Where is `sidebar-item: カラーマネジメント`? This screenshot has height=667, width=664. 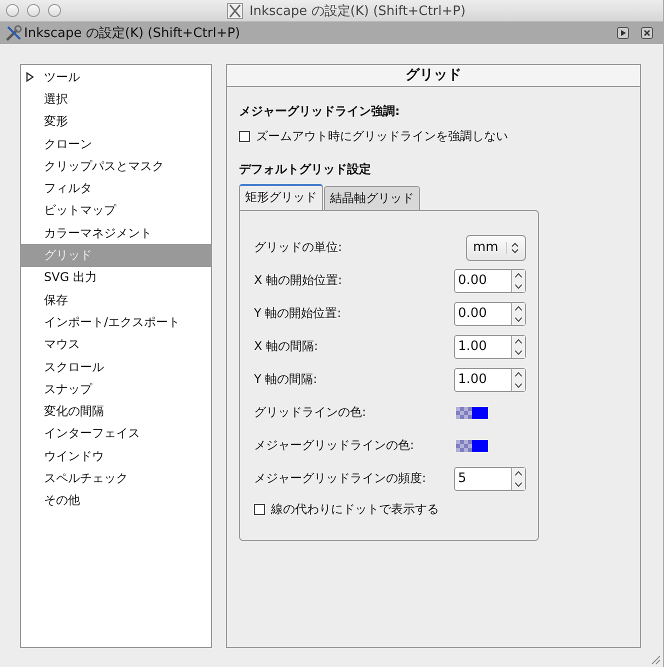 sidebar-item: カラーマネジメント is located at coordinates (116, 233).